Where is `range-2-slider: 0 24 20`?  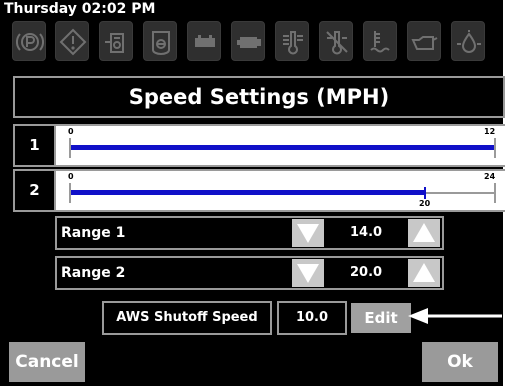 range-2-slider: 0 24 20 is located at coordinates (280, 190).